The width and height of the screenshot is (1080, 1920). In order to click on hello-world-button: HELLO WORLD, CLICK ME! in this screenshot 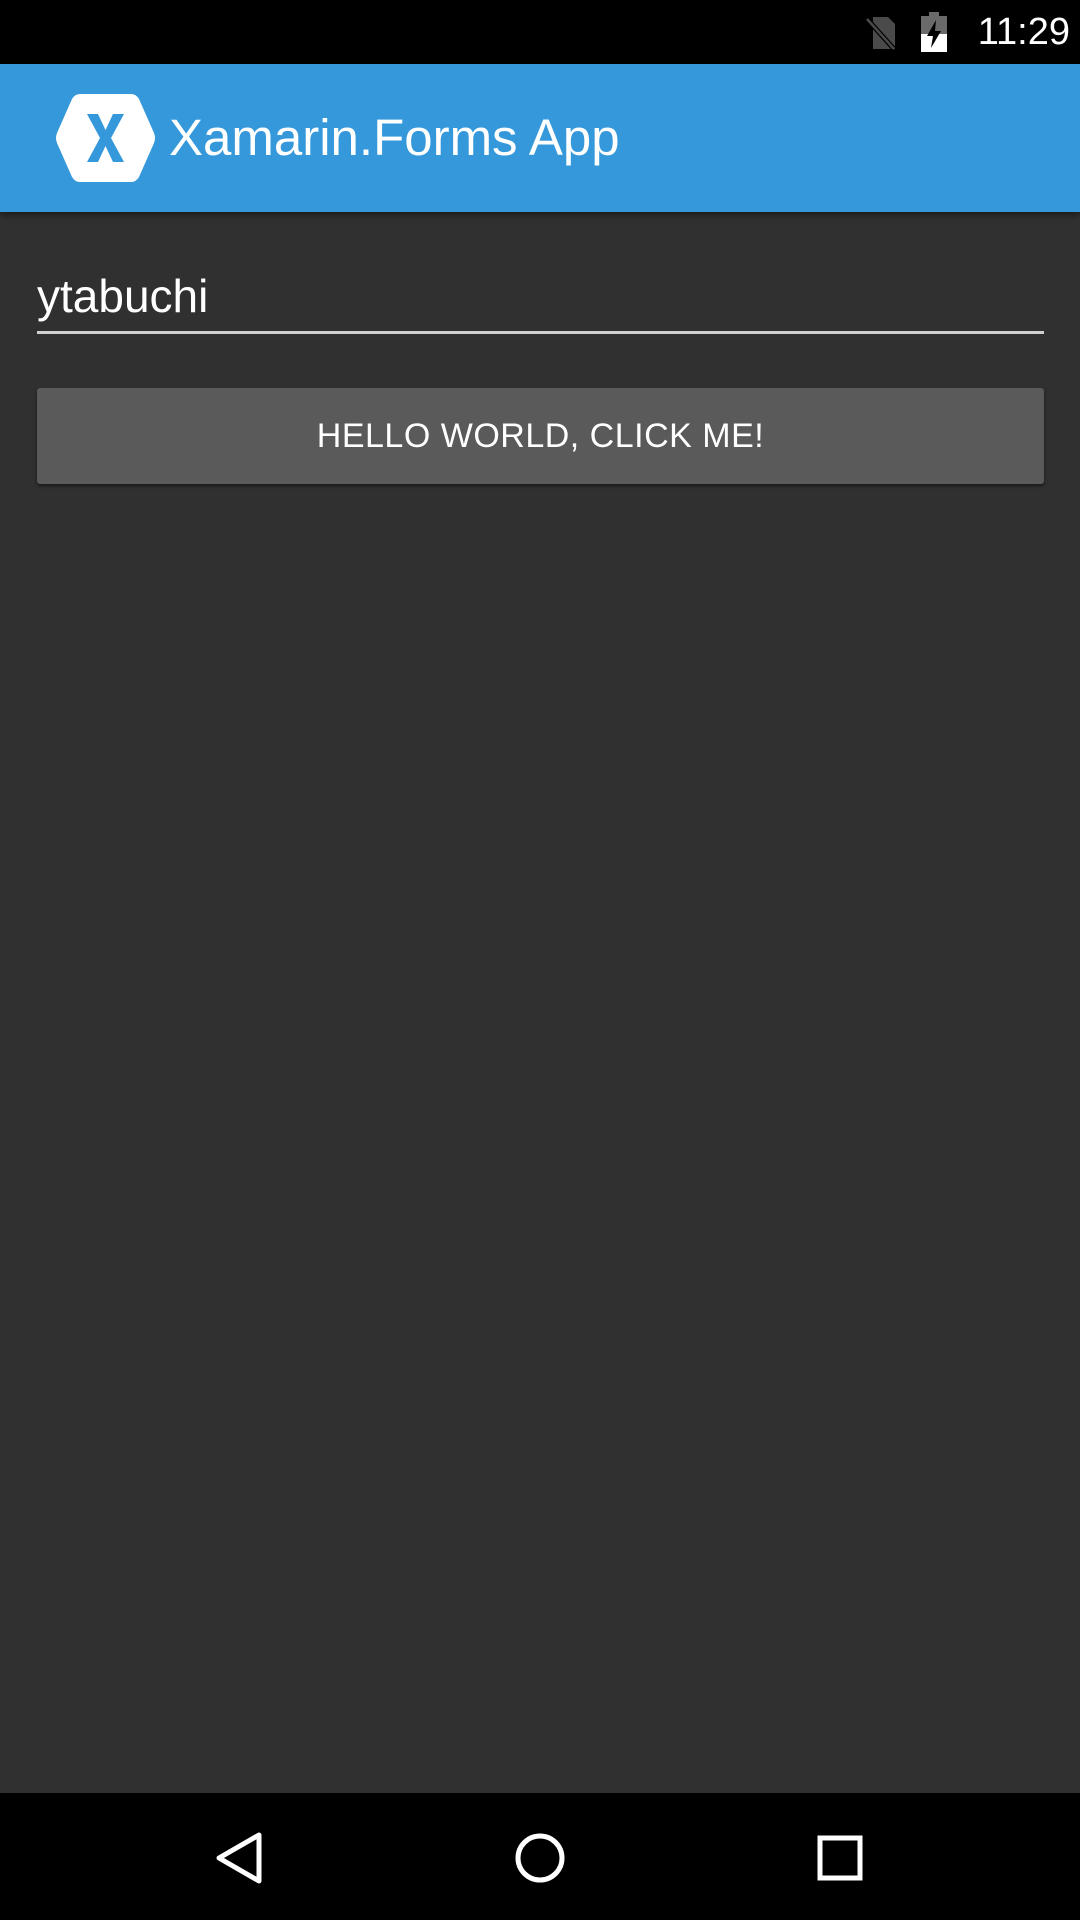, I will do `click(540, 436)`.